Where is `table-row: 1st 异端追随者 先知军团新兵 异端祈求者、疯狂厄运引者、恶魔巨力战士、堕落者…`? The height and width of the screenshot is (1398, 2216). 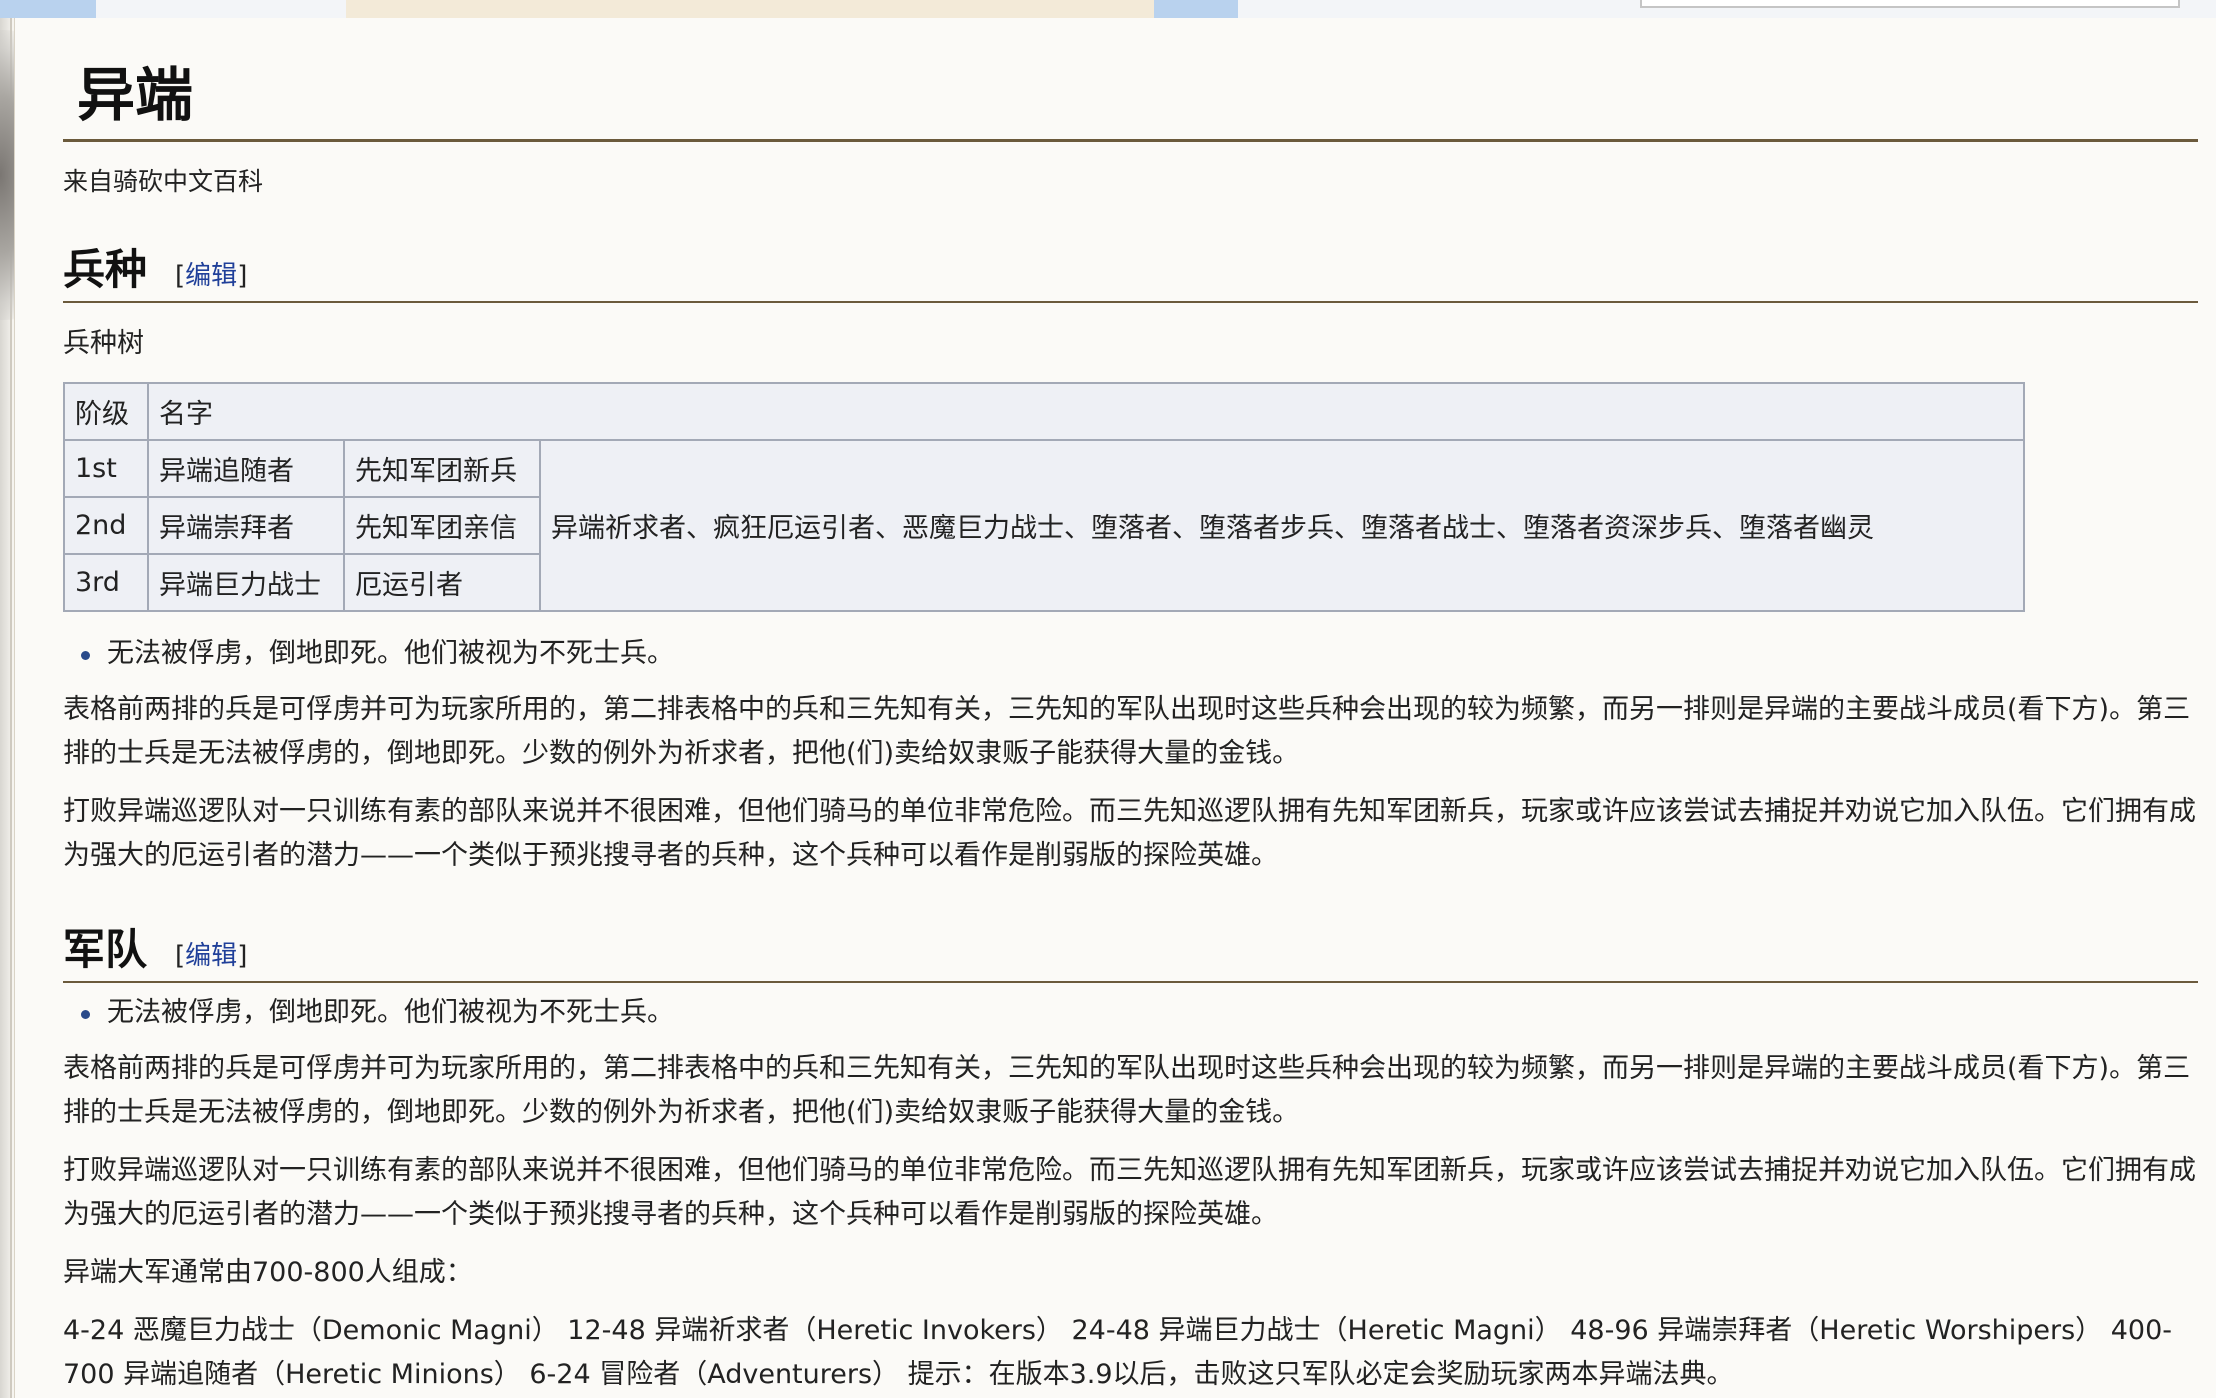
table-row: 1st 异端追随者 先知军团新兵 异端祈求者、疯狂厄运引者、恶魔巨力战士、堕落者… is located at coordinates (1044, 526).